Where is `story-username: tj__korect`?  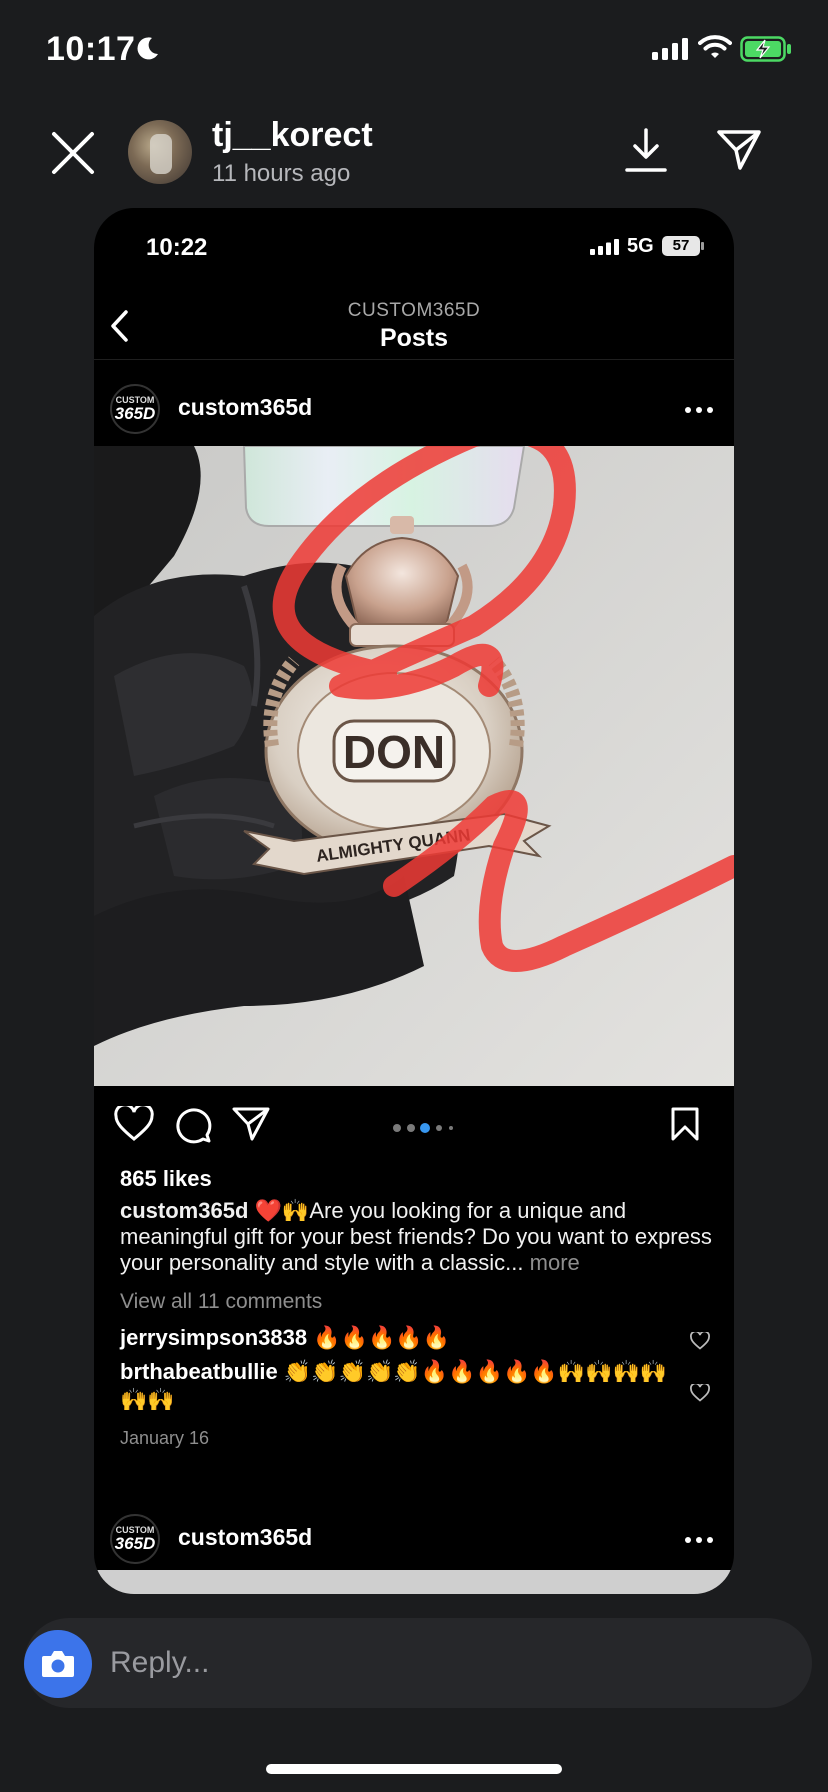 story-username: tj__korect is located at coordinates (292, 135).